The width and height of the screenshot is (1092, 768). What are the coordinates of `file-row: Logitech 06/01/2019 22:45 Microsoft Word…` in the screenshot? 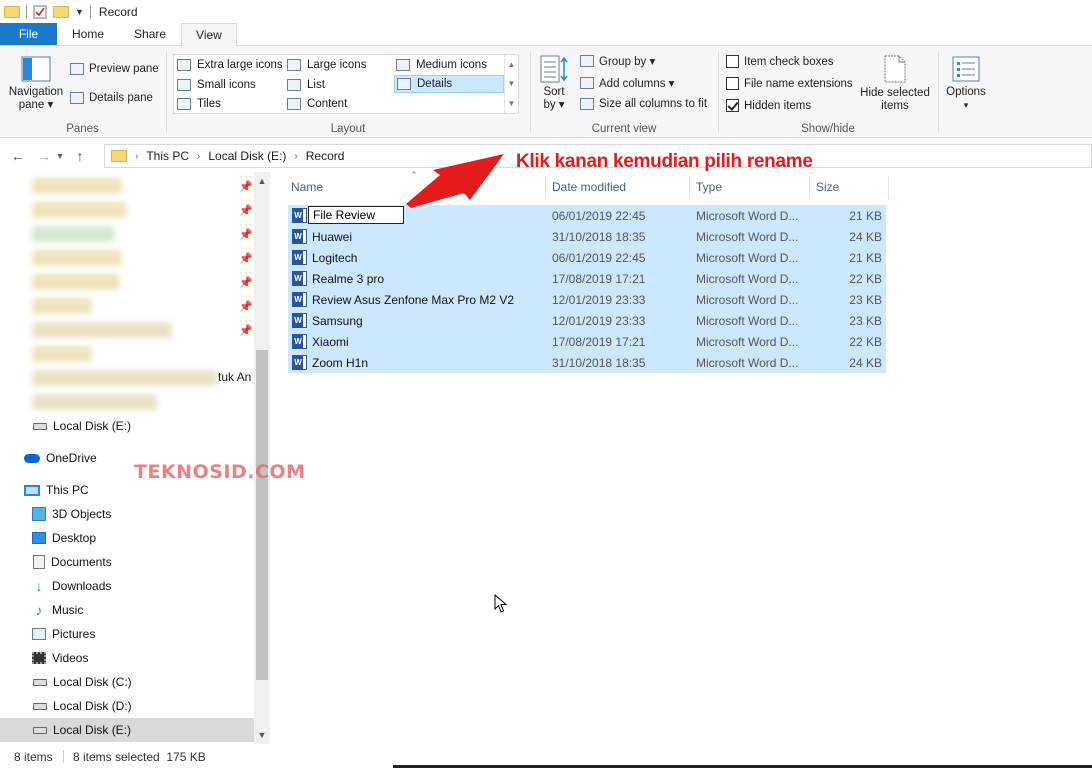 It's located at (587, 257).